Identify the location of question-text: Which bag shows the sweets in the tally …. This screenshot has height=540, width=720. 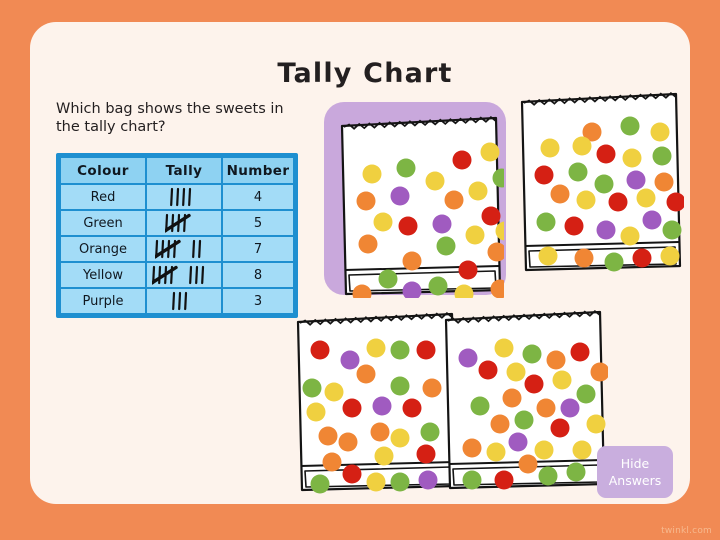
(170, 118).